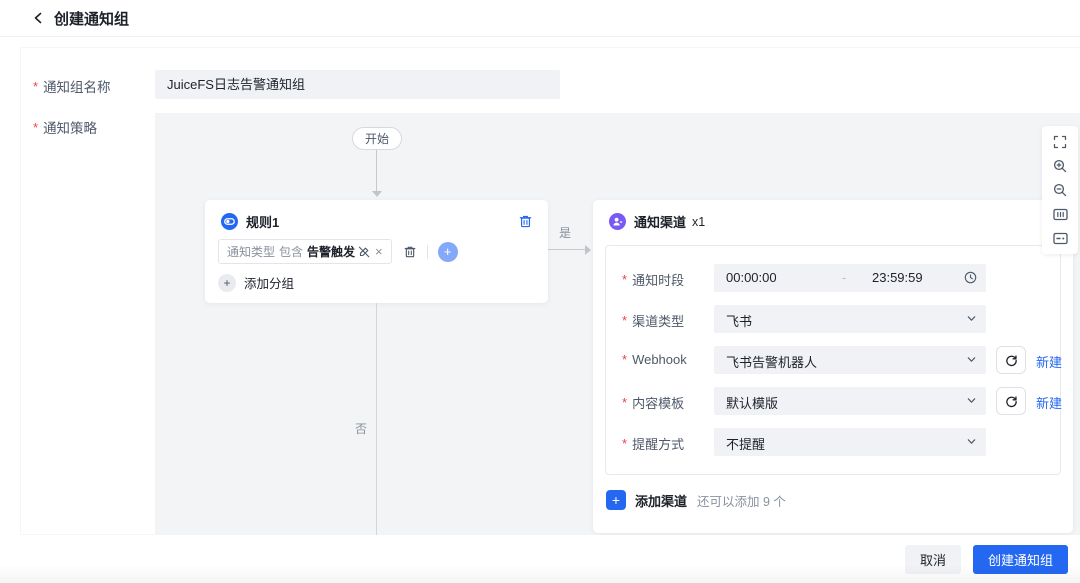 The width and height of the screenshot is (1080, 583). What do you see at coordinates (1049, 402) in the screenshot?
I see `template-new-link: 新建` at bounding box center [1049, 402].